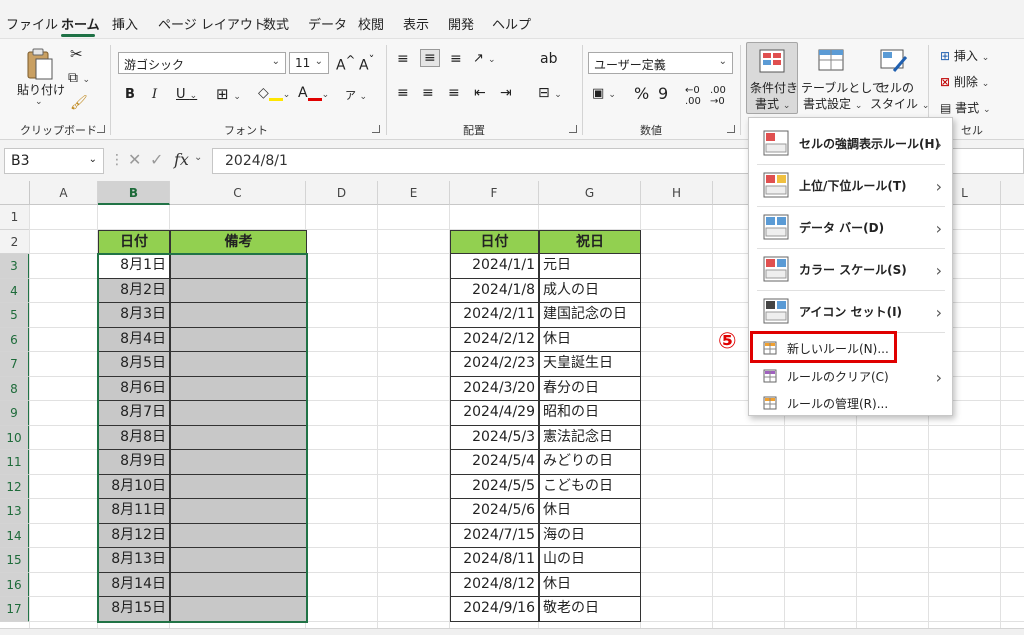 Image resolution: width=1024 pixels, height=635 pixels. Describe the element at coordinates (15, 266) in the screenshot. I see `row-header-3: 3` at that location.